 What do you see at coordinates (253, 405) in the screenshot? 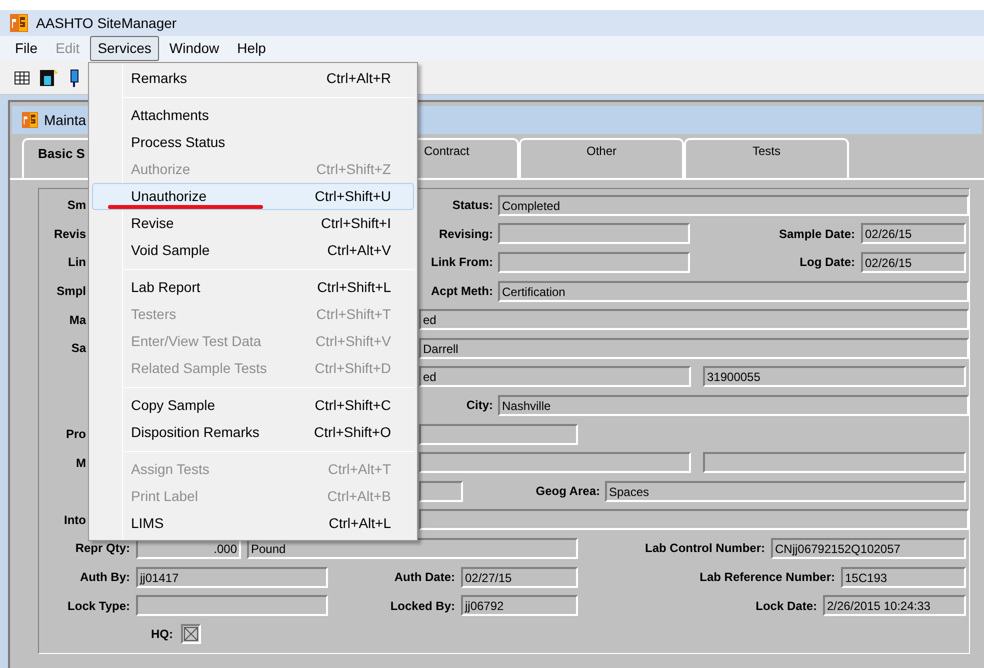
I see `menu-item: Copy Sample Ctrl+Shift+C` at bounding box center [253, 405].